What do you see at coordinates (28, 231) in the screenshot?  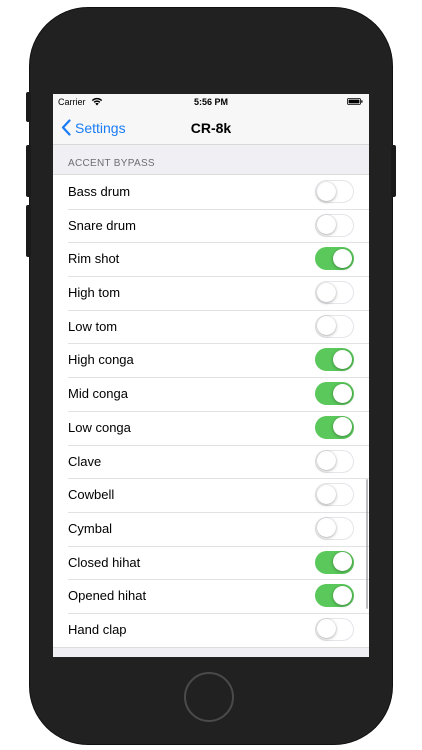 I see `volume-down-button` at bounding box center [28, 231].